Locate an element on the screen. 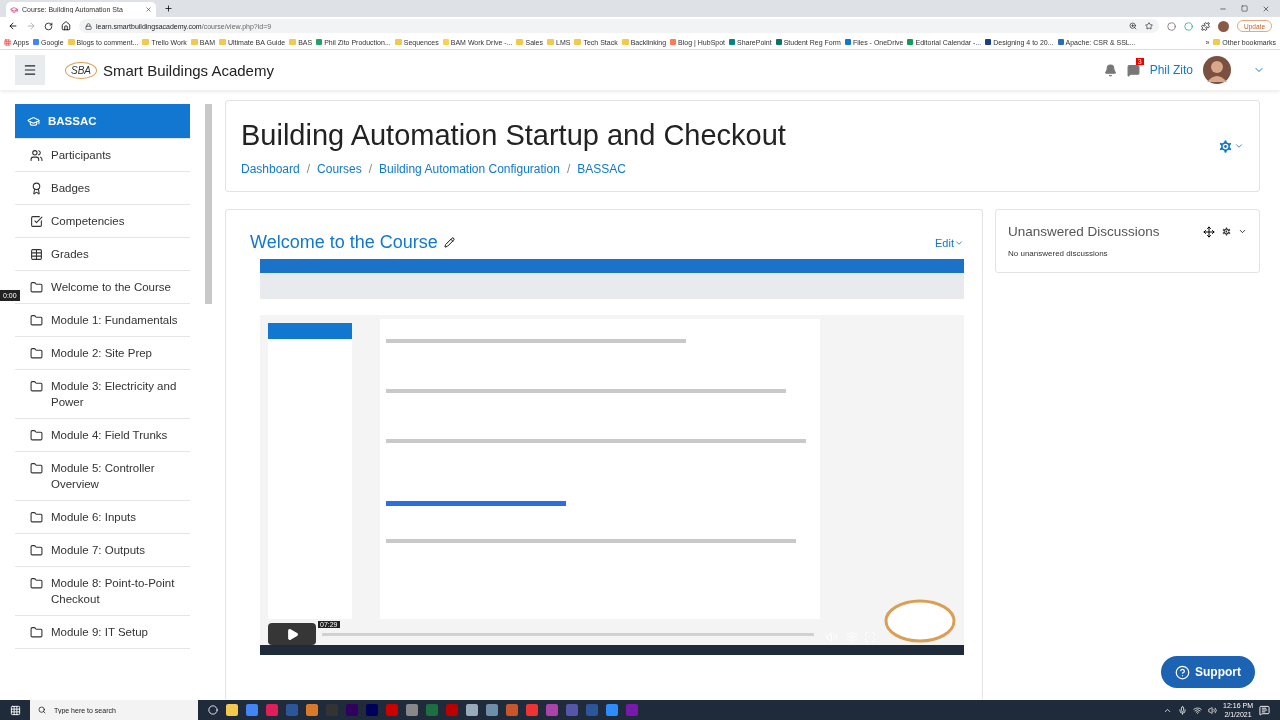 This screenshot has height=720, width=1280. lock-icon is located at coordinates (88, 26).